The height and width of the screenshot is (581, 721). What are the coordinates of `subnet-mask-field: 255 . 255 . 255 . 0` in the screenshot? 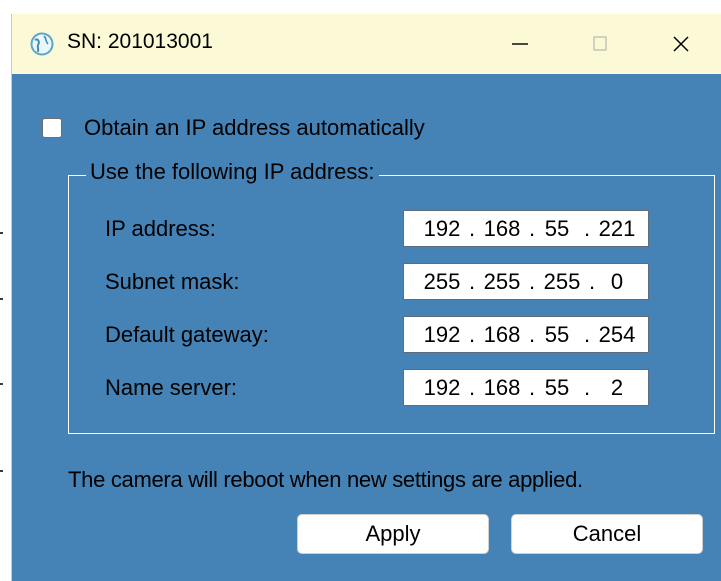 It's located at (526, 281).